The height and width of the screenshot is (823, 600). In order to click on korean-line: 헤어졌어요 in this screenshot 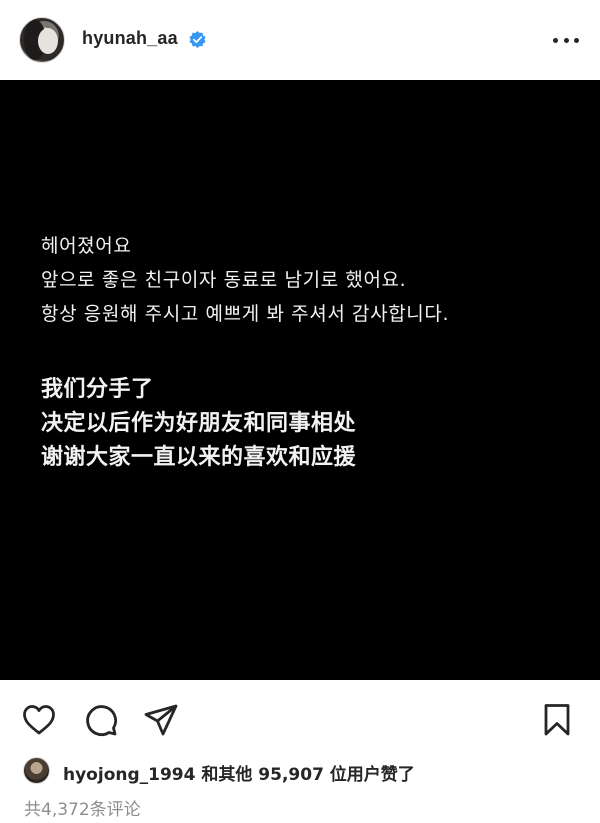, I will do `click(86, 246)`.